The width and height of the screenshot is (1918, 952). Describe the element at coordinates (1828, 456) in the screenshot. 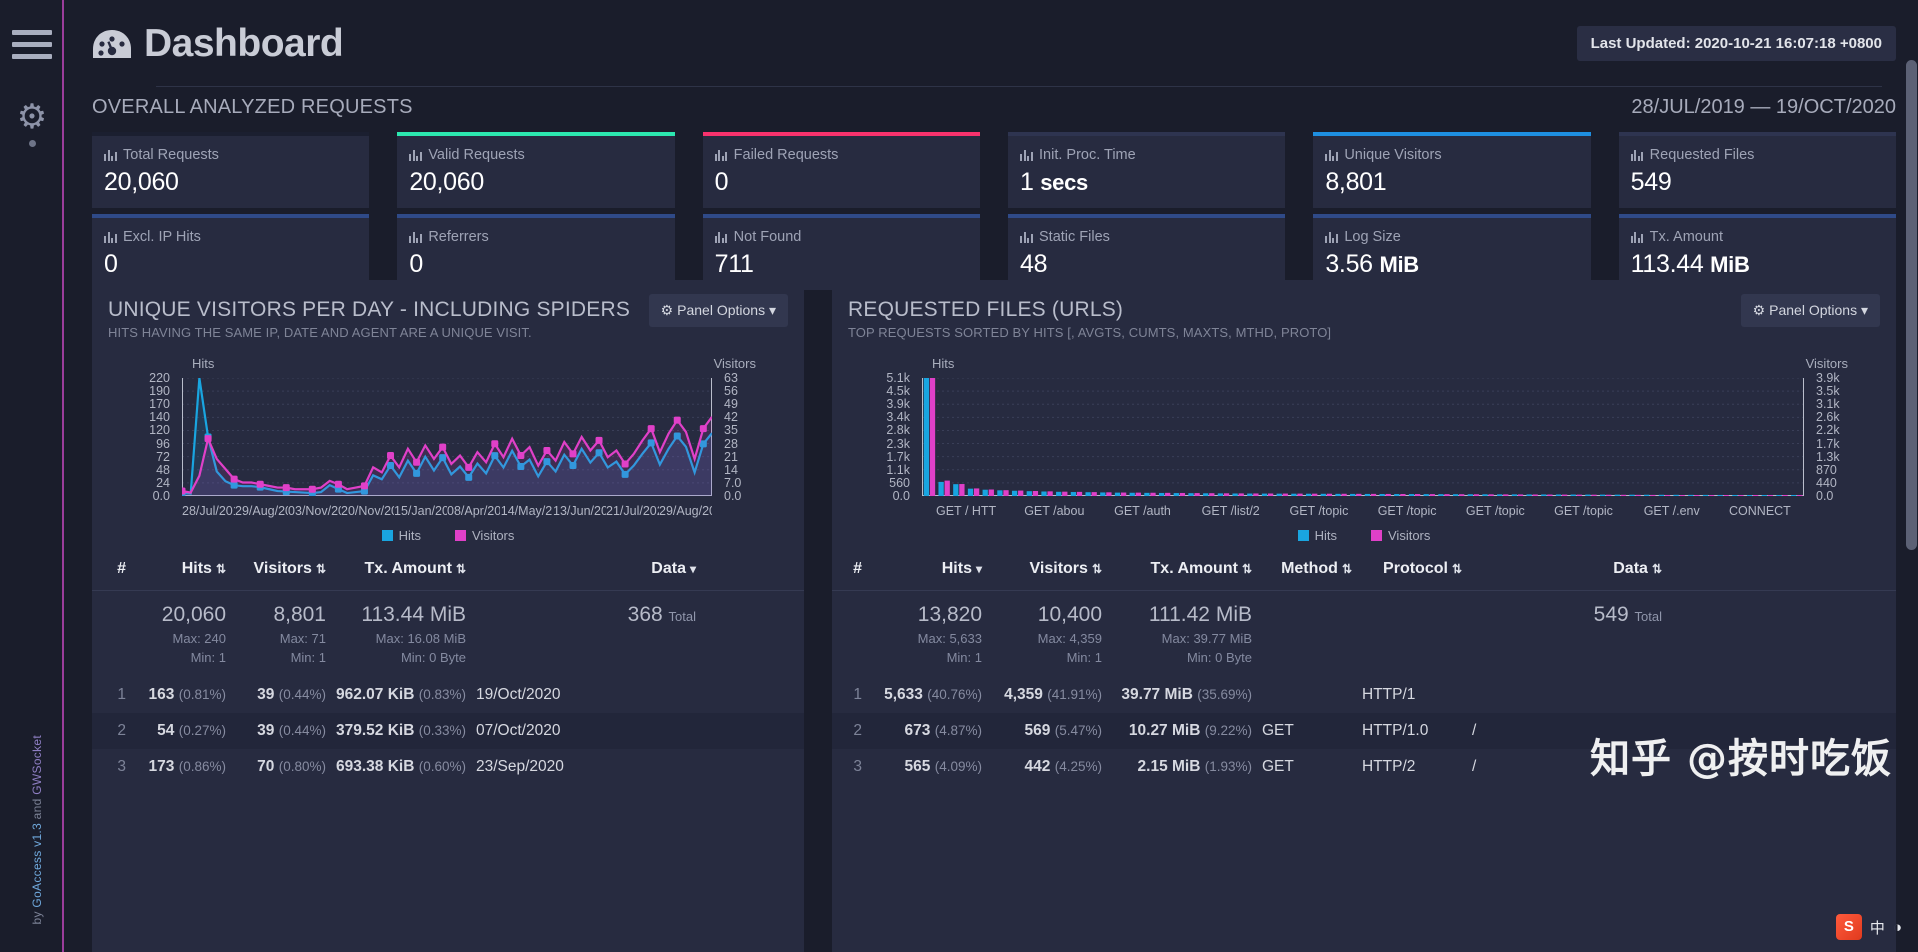

I see `y2-axis-tick: 1.3k` at that location.